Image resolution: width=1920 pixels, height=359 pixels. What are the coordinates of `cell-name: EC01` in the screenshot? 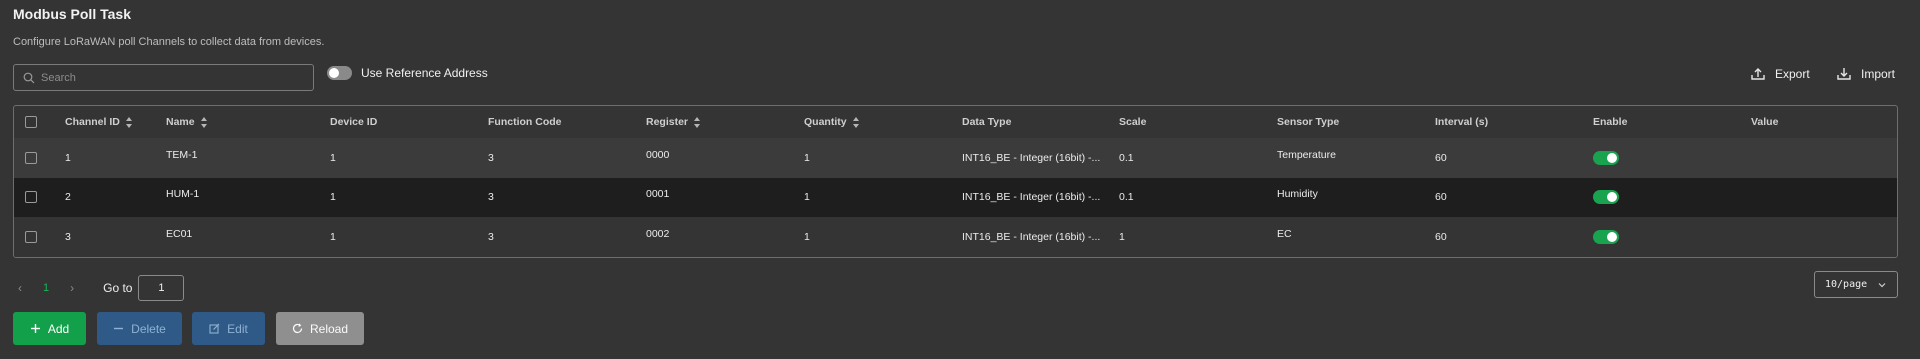 It's located at (179, 233).